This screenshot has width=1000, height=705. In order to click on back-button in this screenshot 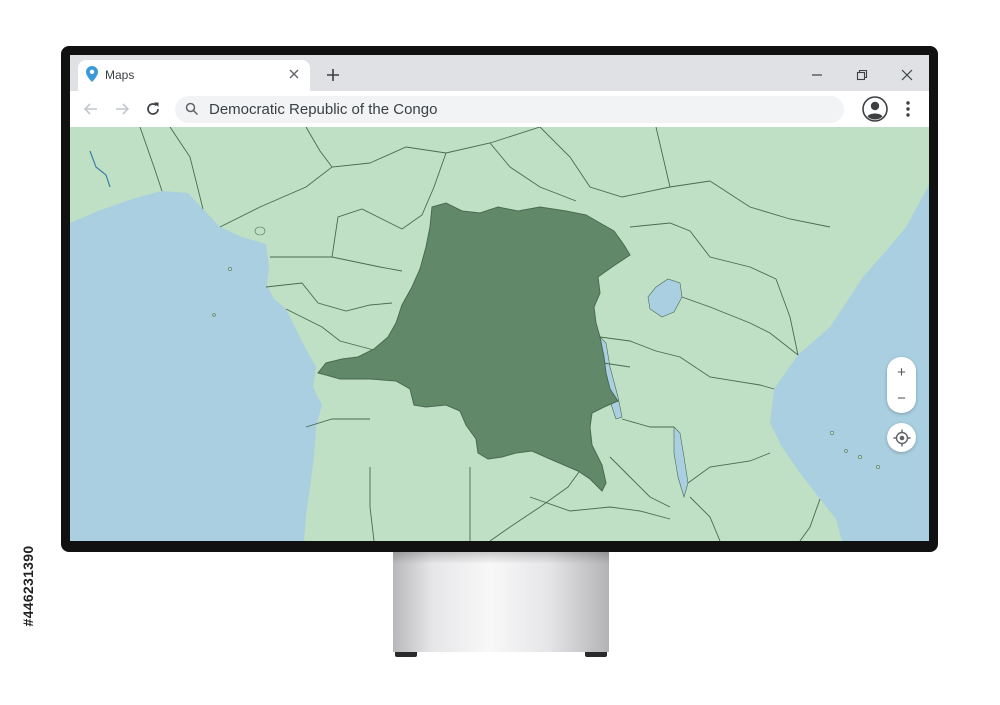, I will do `click(91, 109)`.